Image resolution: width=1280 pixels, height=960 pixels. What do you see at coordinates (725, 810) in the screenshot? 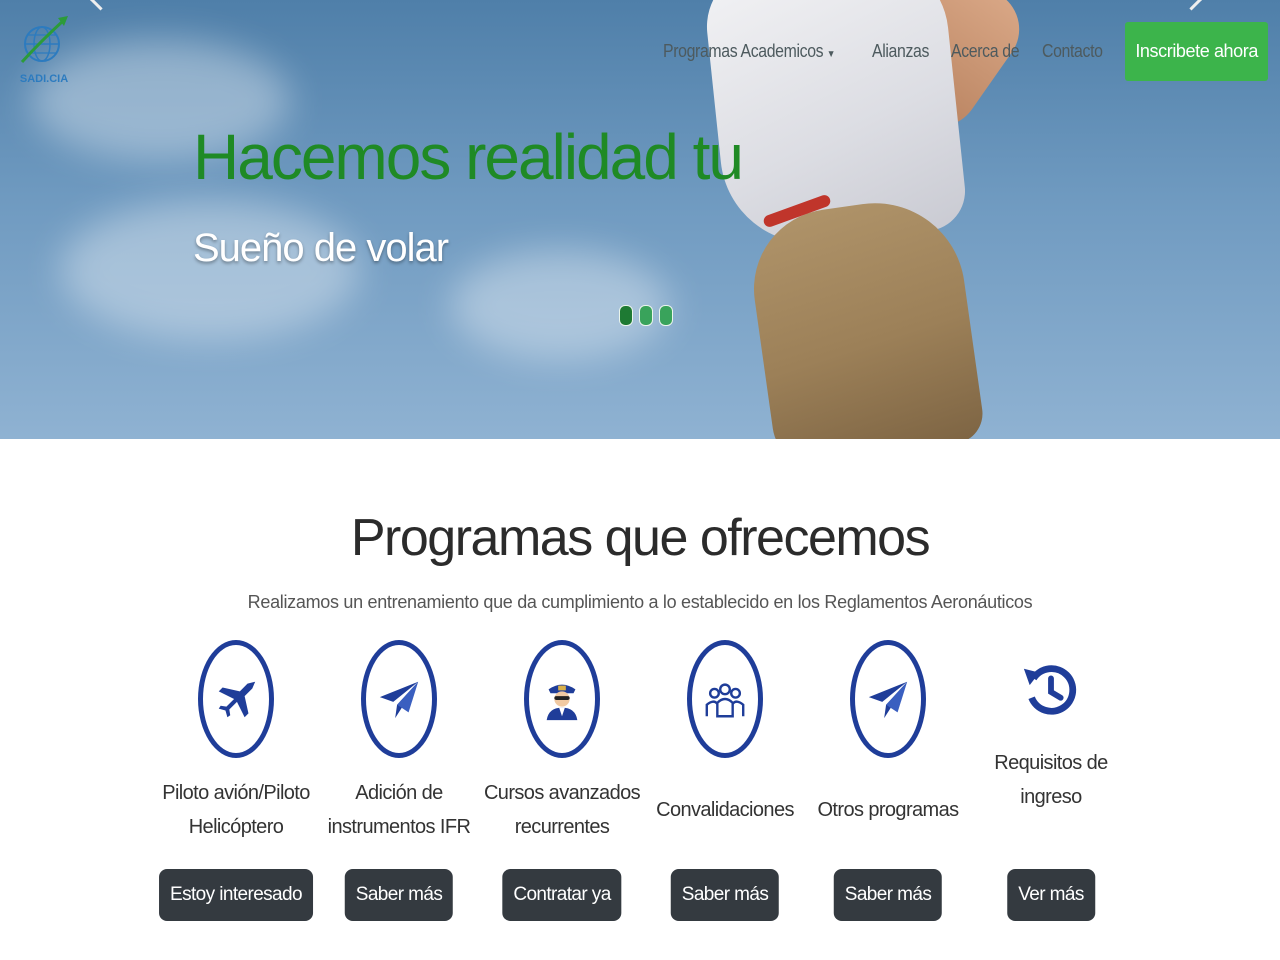
I see `program-label: Convalidaciones` at bounding box center [725, 810].